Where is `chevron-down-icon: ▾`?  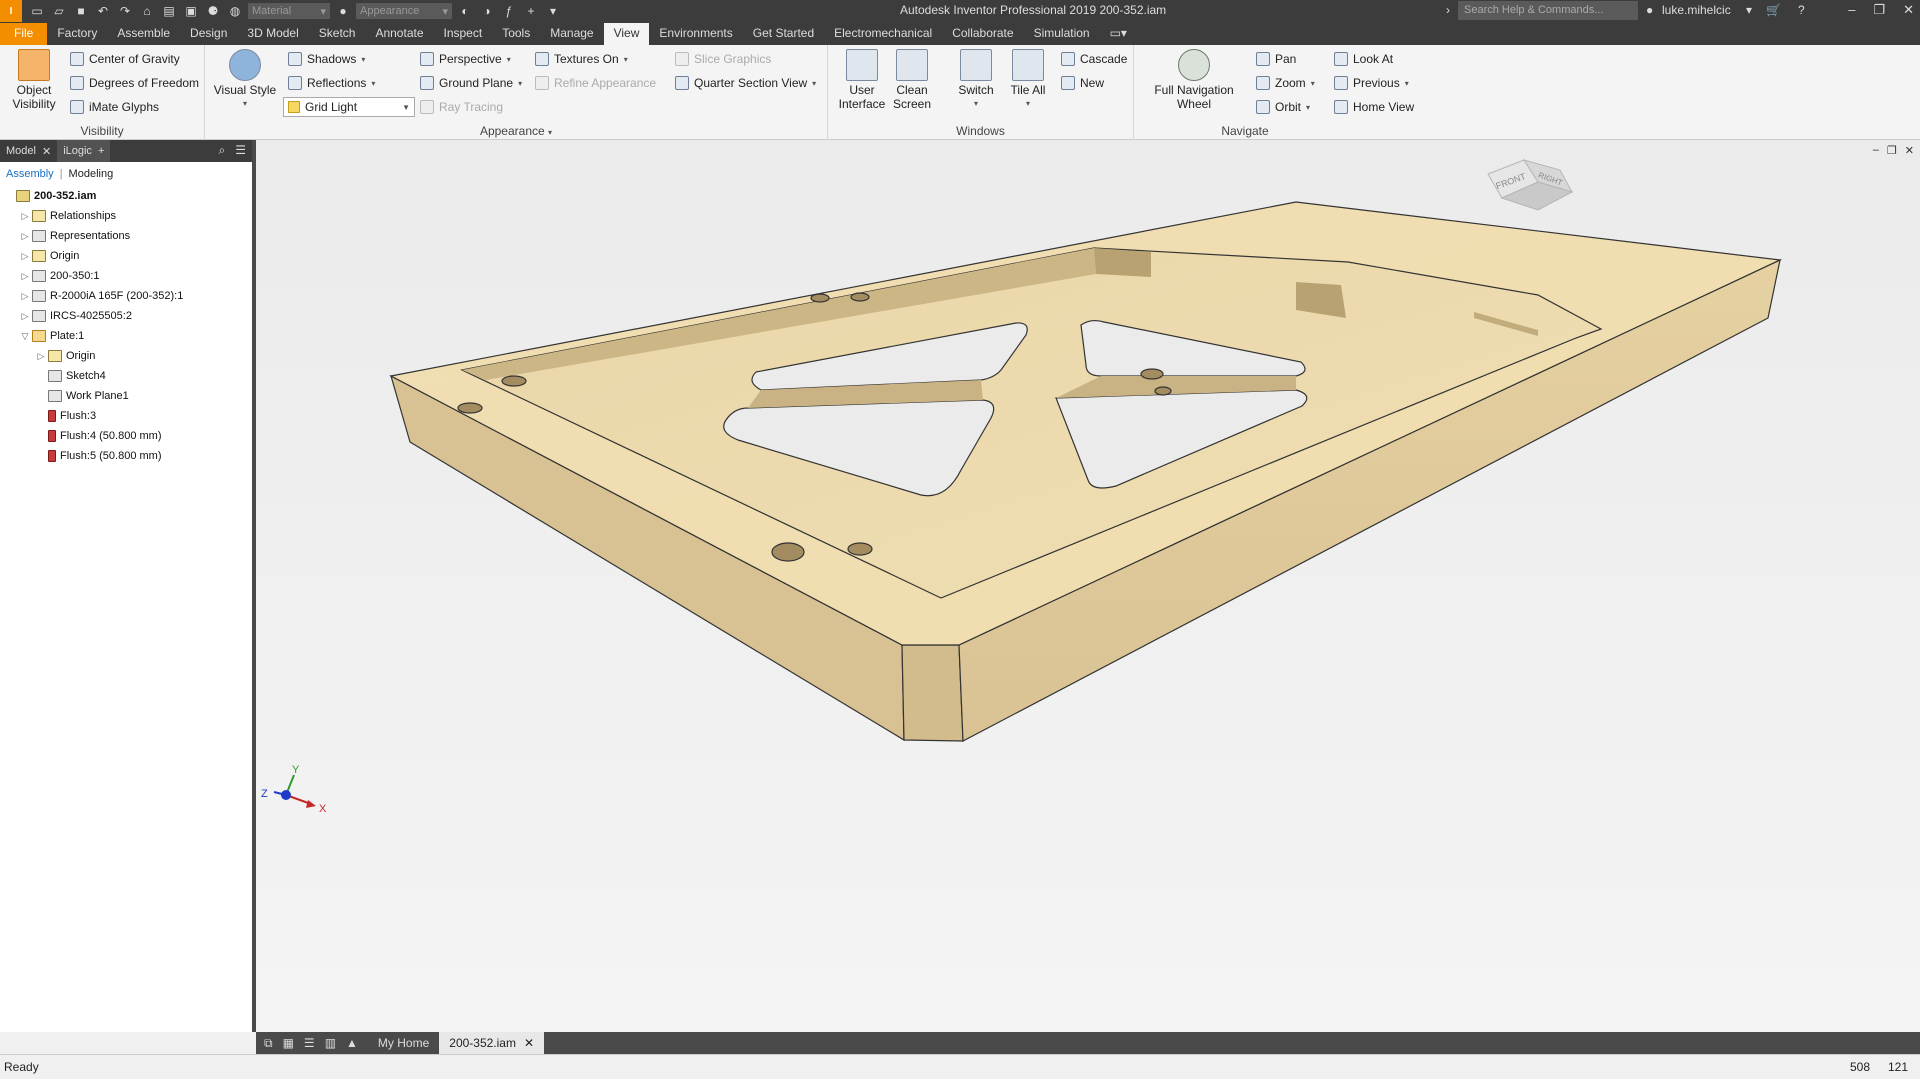
chevron-down-icon: ▾ is located at coordinates (1749, 10).